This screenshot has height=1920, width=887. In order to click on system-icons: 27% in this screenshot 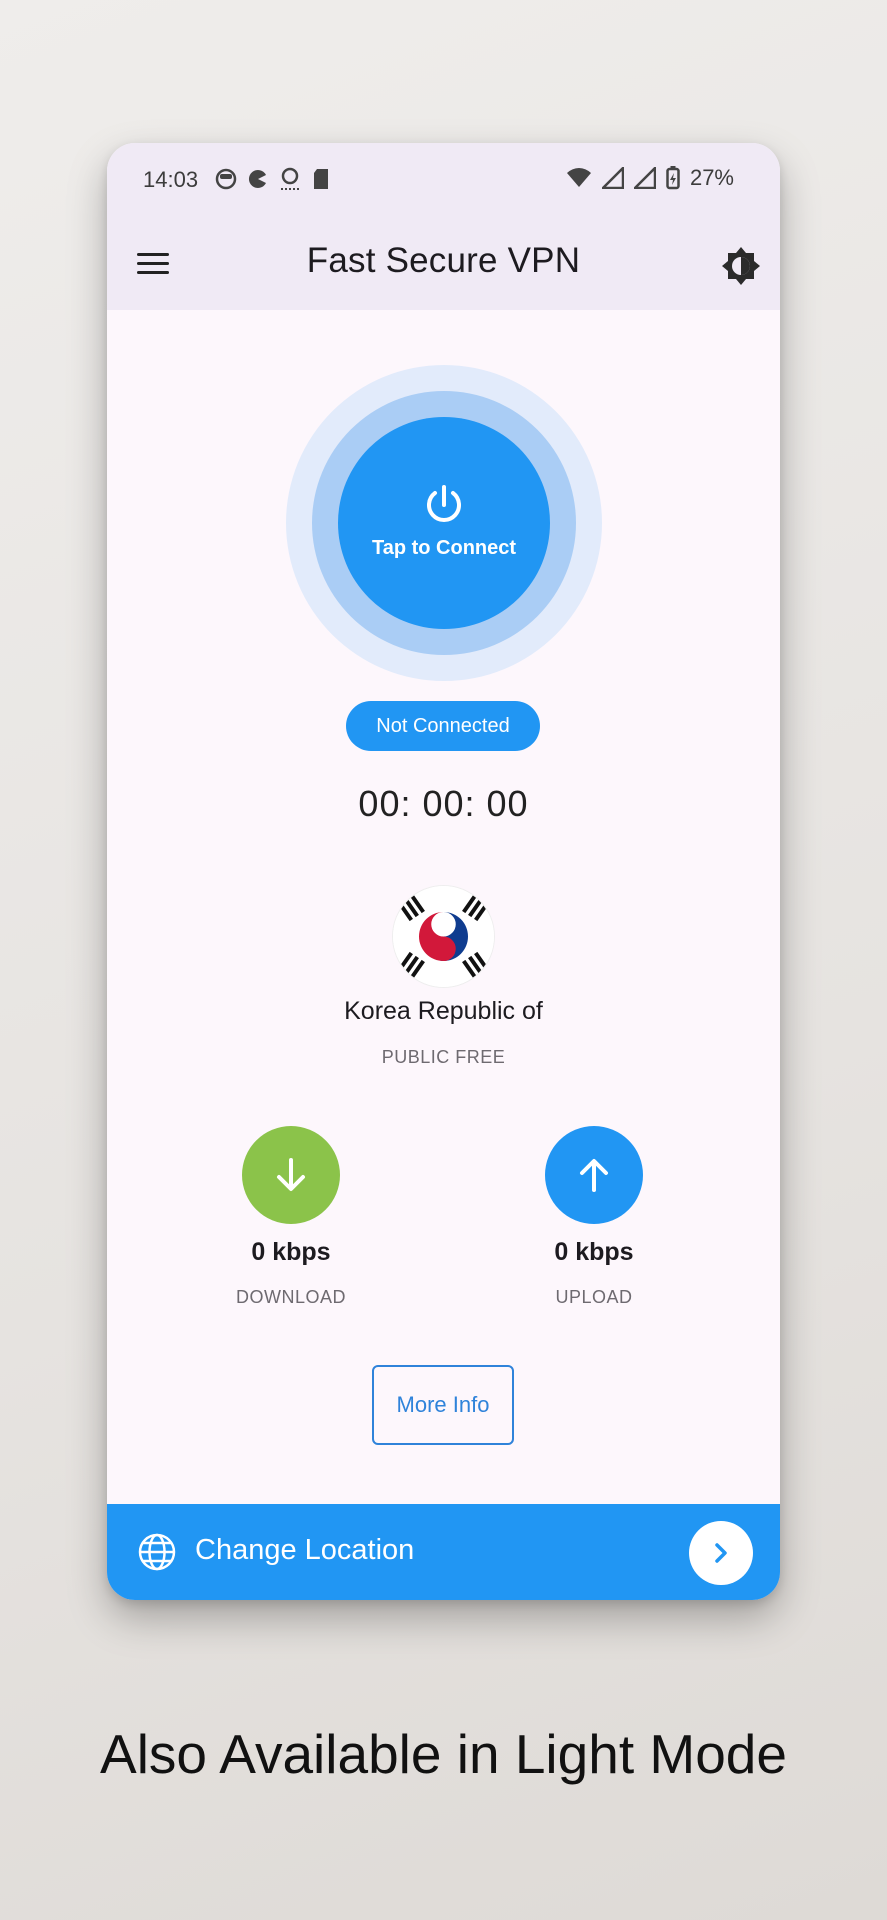, I will do `click(650, 178)`.